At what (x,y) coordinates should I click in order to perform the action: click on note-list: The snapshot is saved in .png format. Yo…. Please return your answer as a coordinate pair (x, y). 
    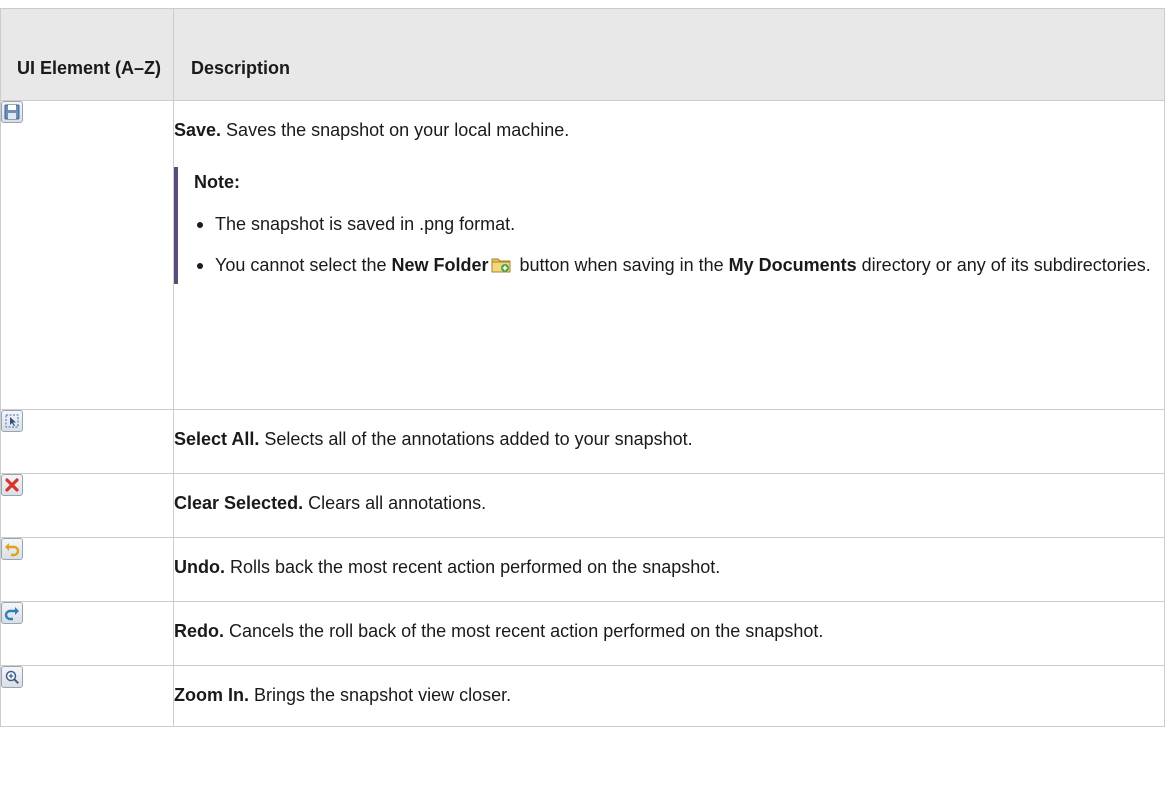
    Looking at the image, I should click on (679, 248).